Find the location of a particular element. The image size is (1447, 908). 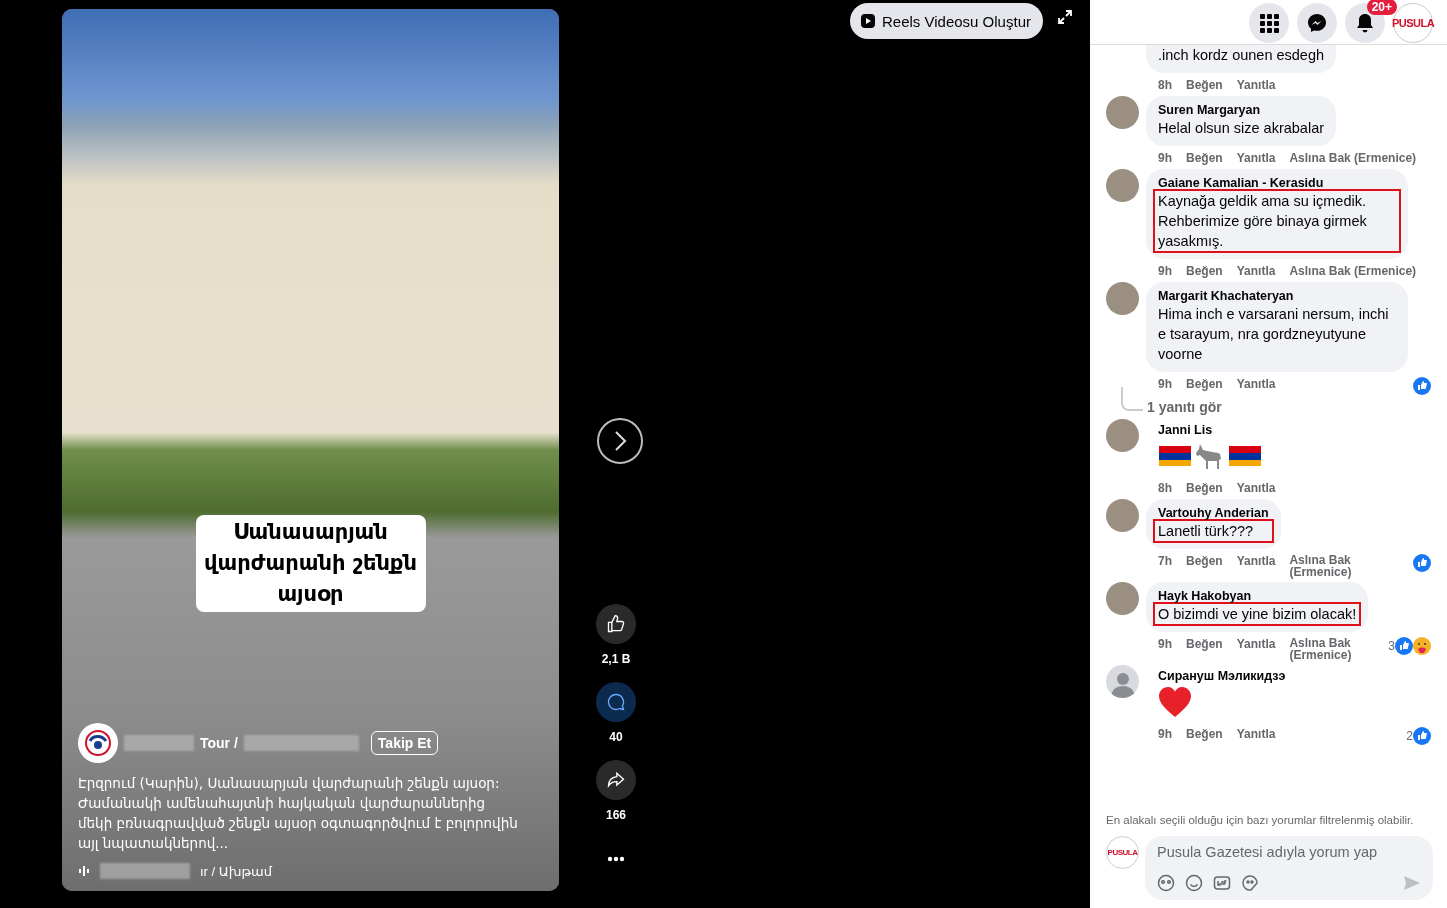

default-avatar-icon is located at coordinates (1122, 681).